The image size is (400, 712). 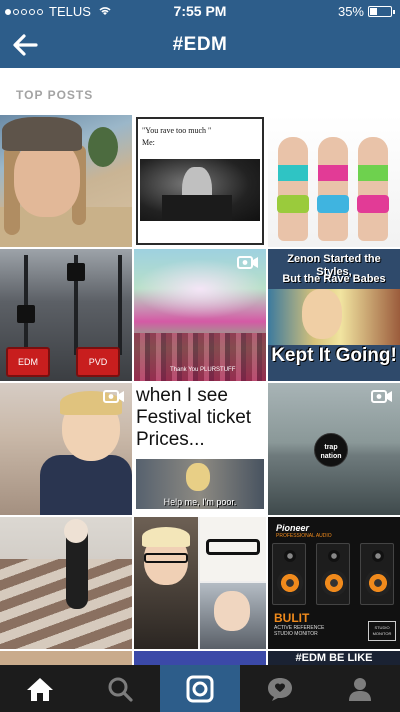 What do you see at coordinates (182, 395) in the screenshot?
I see `meme-text: when I see` at bounding box center [182, 395].